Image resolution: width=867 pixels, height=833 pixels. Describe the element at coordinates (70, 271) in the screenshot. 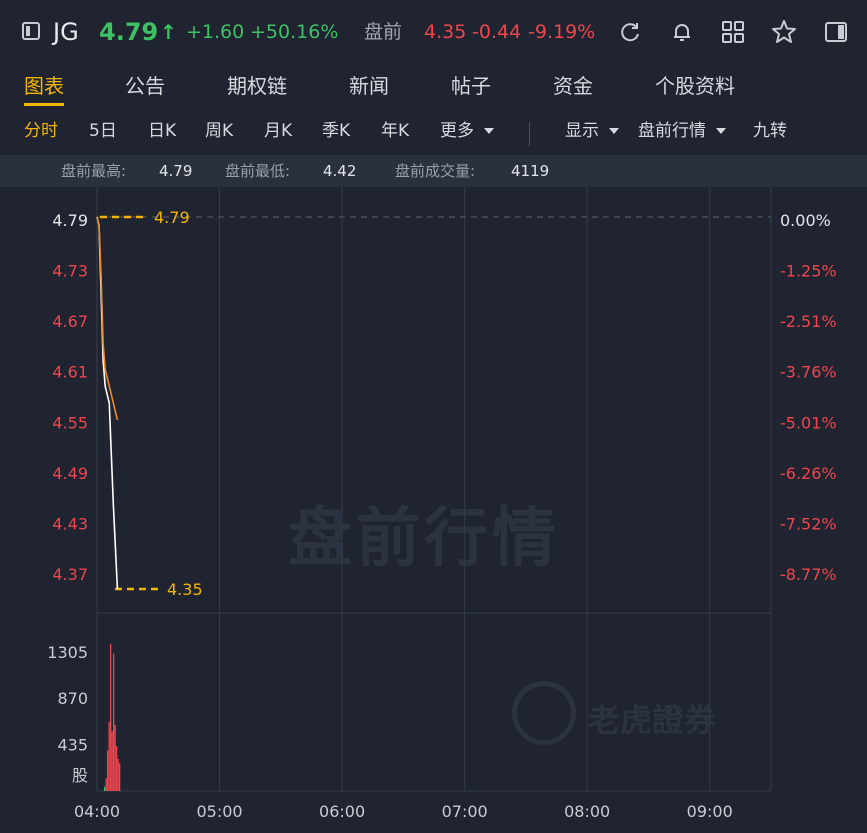

I see `price-tick-label: 4.73` at that location.